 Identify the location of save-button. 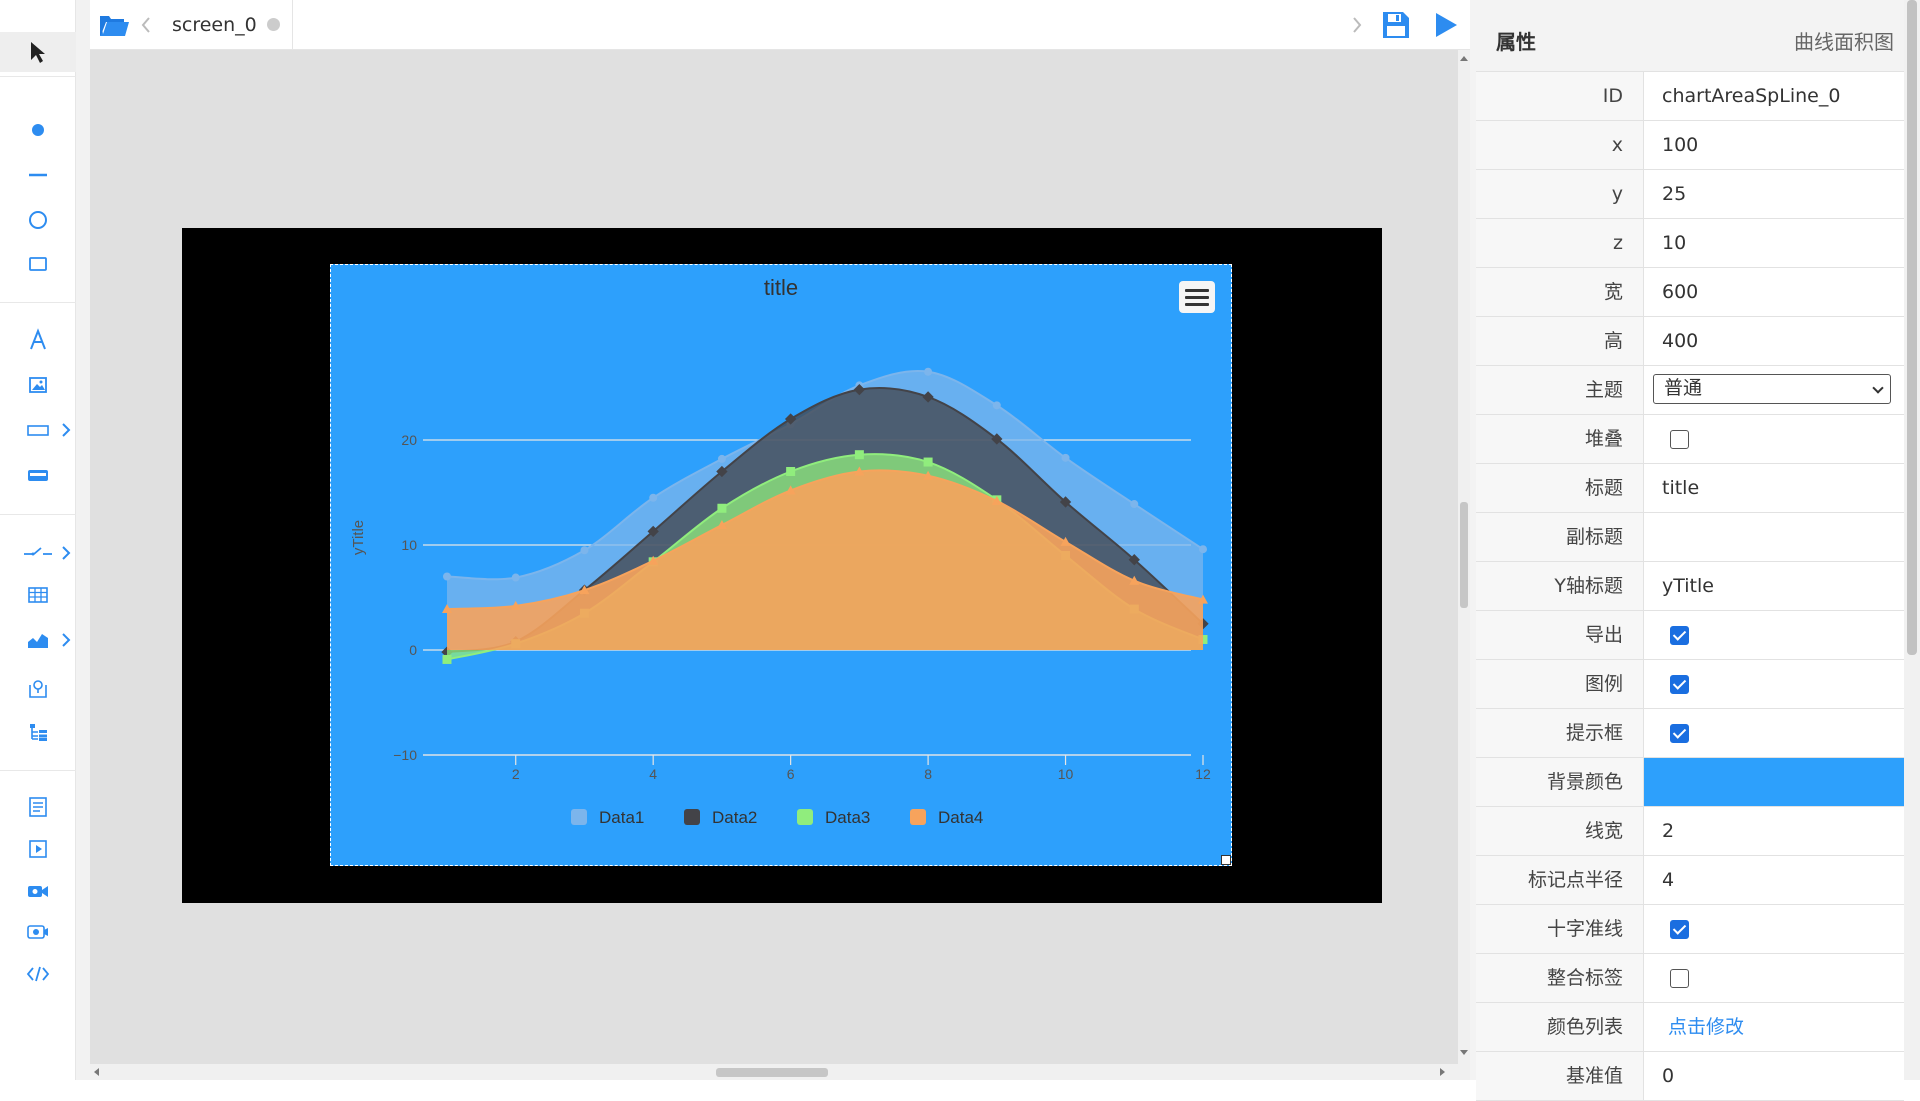
(1396, 27).